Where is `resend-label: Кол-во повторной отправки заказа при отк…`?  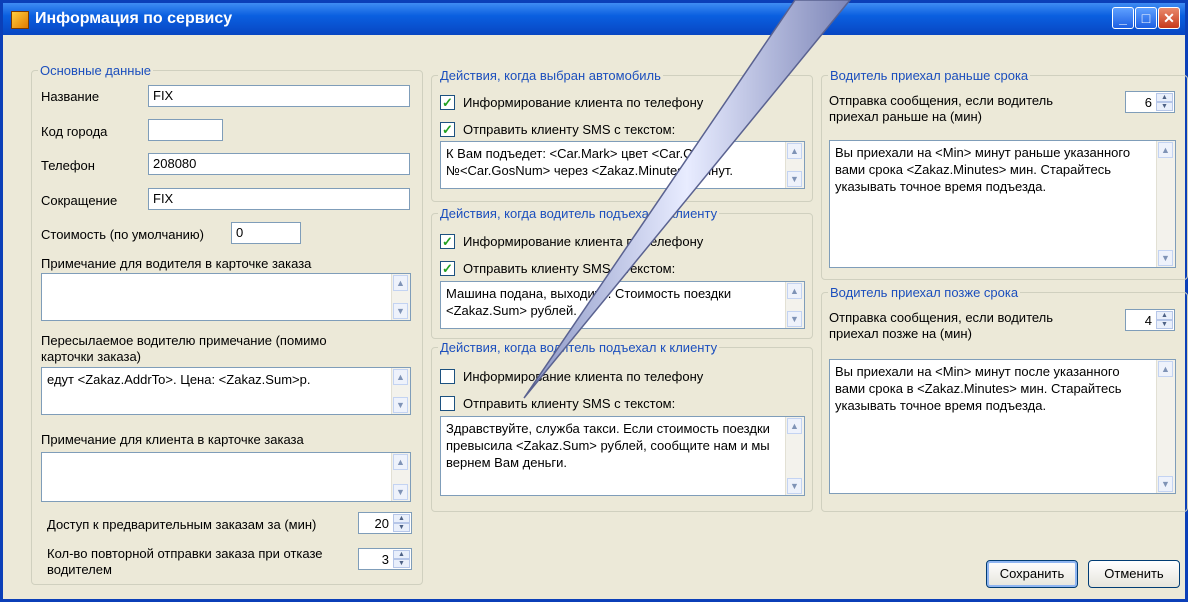
resend-label: Кол-во повторной отправки заказа при отк… is located at coordinates (185, 561).